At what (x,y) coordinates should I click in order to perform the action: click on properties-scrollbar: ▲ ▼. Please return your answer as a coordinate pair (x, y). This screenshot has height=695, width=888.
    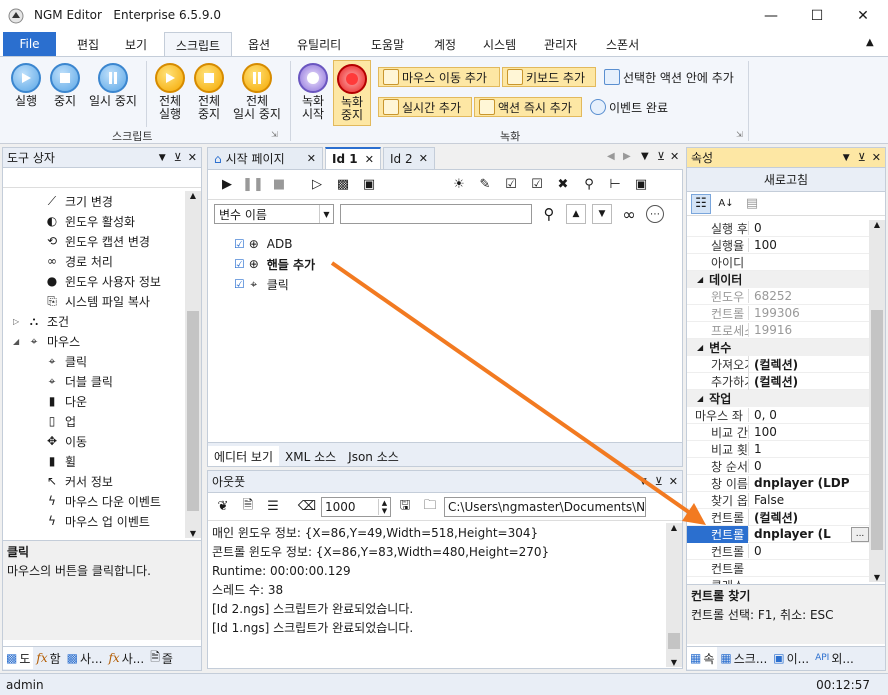
    Looking at the image, I should click on (877, 401).